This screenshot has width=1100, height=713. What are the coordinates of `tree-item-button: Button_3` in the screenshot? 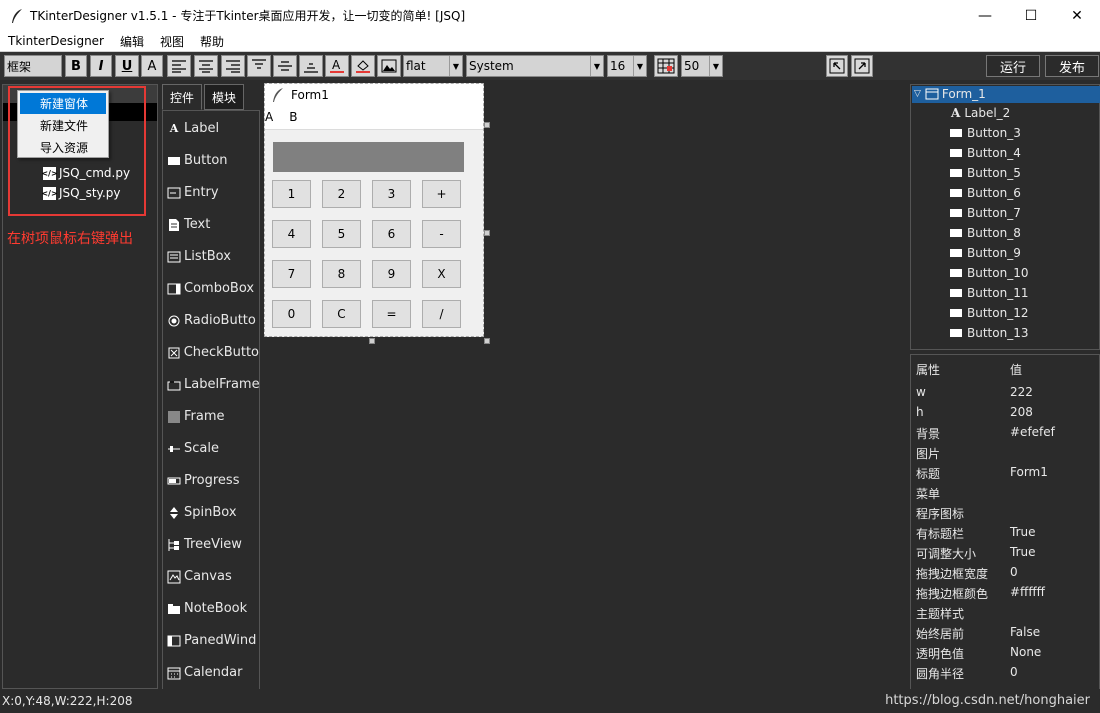 It's located at (985, 133).